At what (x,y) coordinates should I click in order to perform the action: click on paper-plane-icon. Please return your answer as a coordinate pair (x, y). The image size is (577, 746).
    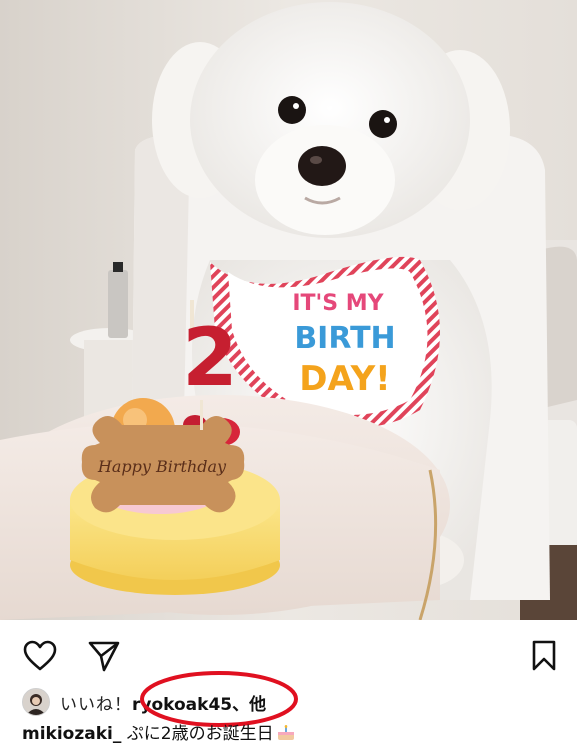
    Looking at the image, I should click on (104, 656).